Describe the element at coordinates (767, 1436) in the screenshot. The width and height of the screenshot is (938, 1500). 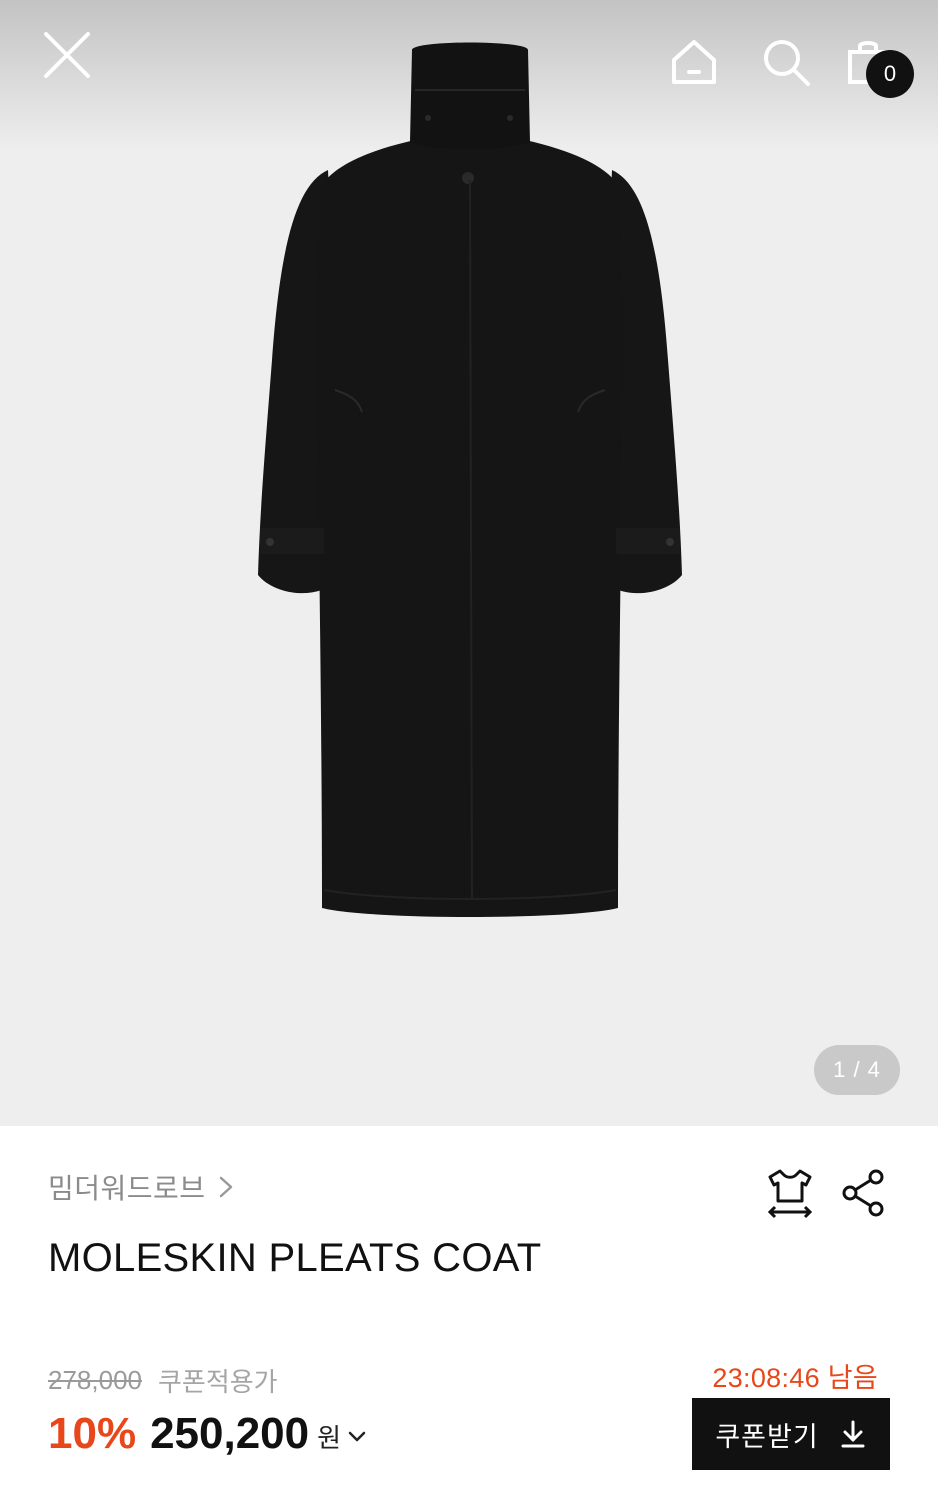
I see `coupon-button-label: 쿠폰받기` at that location.